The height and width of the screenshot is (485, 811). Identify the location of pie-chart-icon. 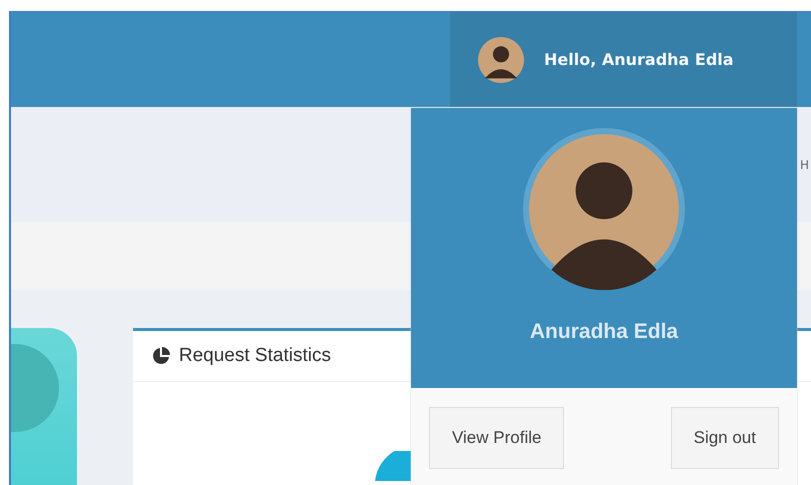
(160, 356).